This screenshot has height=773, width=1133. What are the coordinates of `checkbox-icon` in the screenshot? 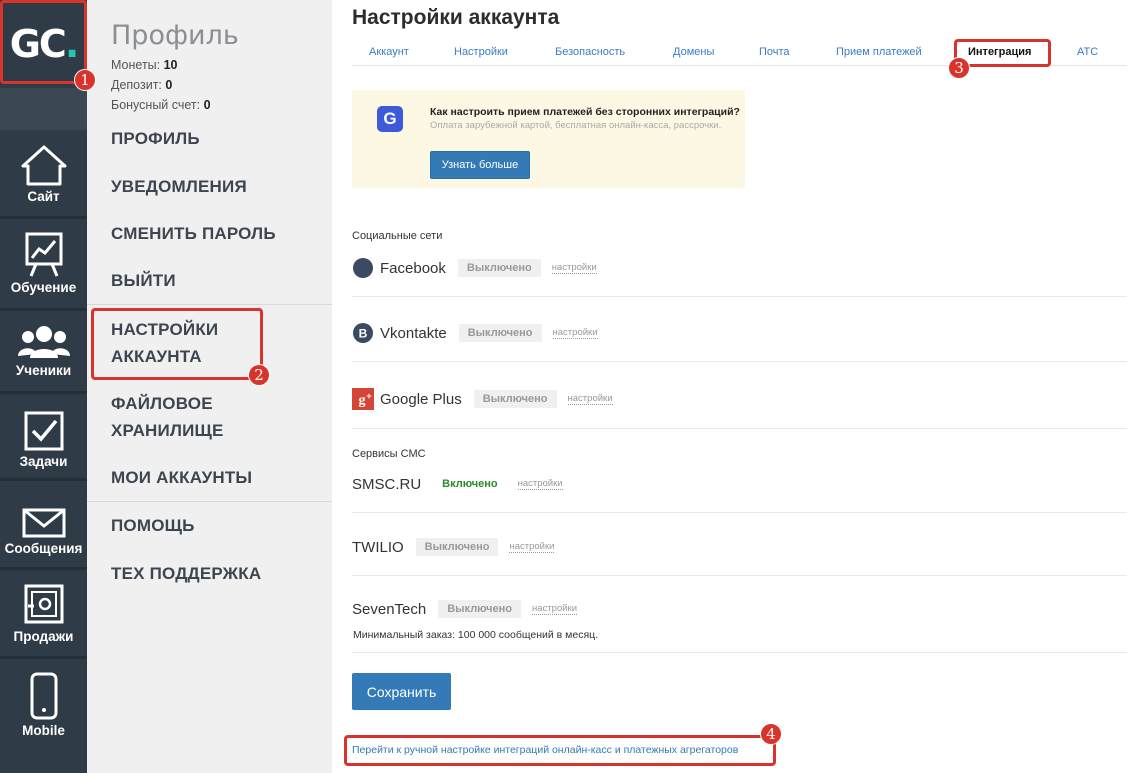 It's located at (43, 431).